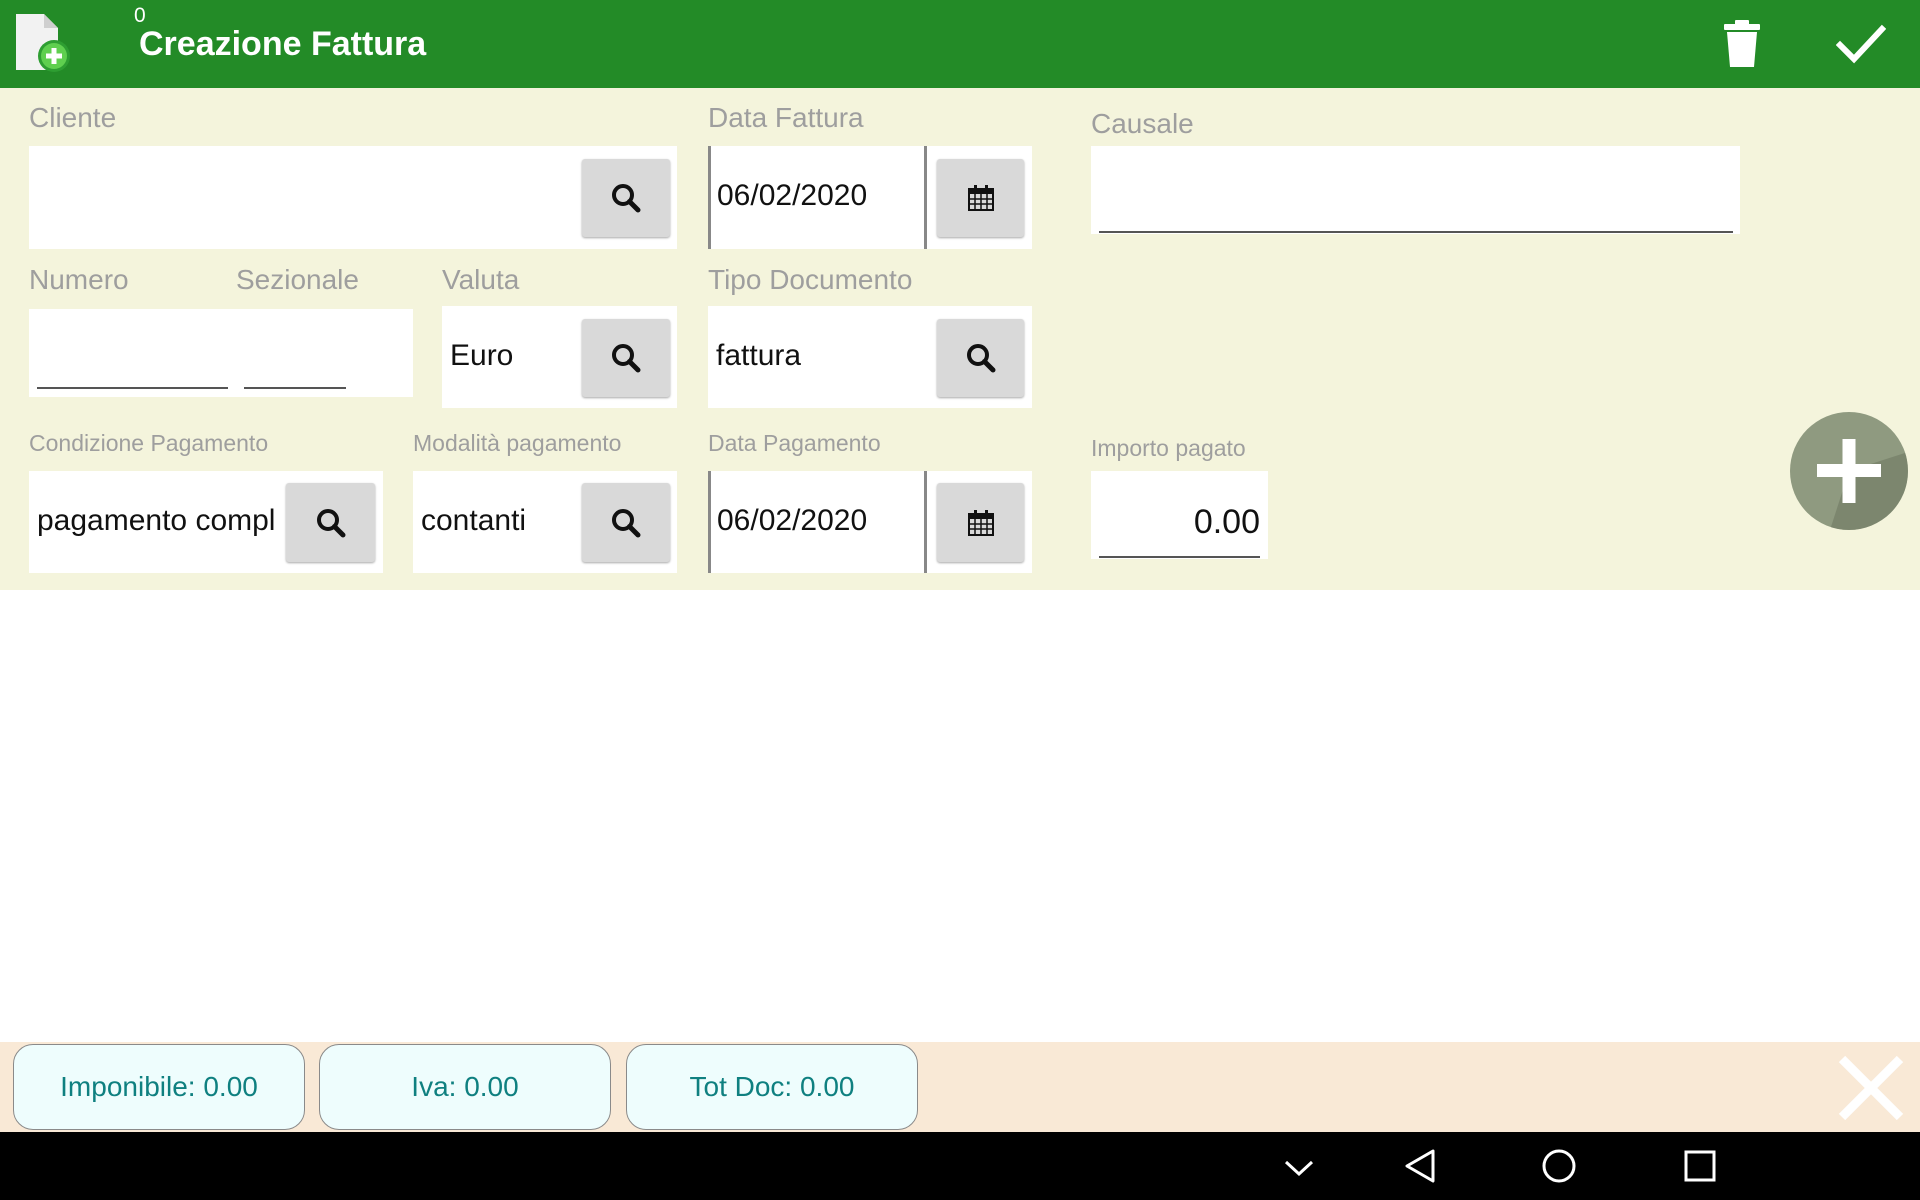 This screenshot has height=1200, width=1920. I want to click on sezionale-input, so click(295, 388).